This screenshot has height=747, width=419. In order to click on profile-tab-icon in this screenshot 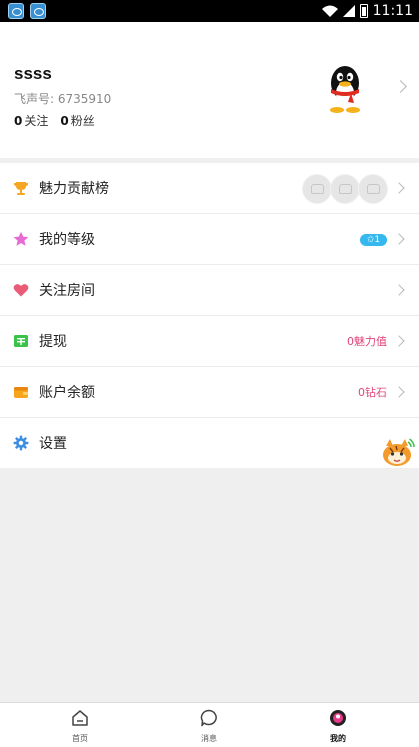, I will do `click(338, 718)`.